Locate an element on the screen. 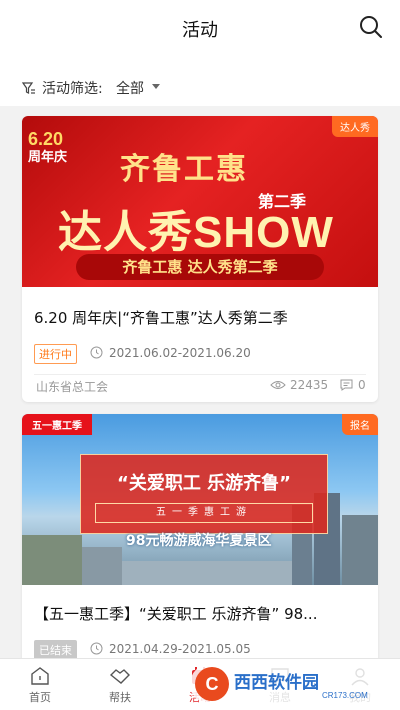  watermark-sub: CR173.COM is located at coordinates (345, 695).